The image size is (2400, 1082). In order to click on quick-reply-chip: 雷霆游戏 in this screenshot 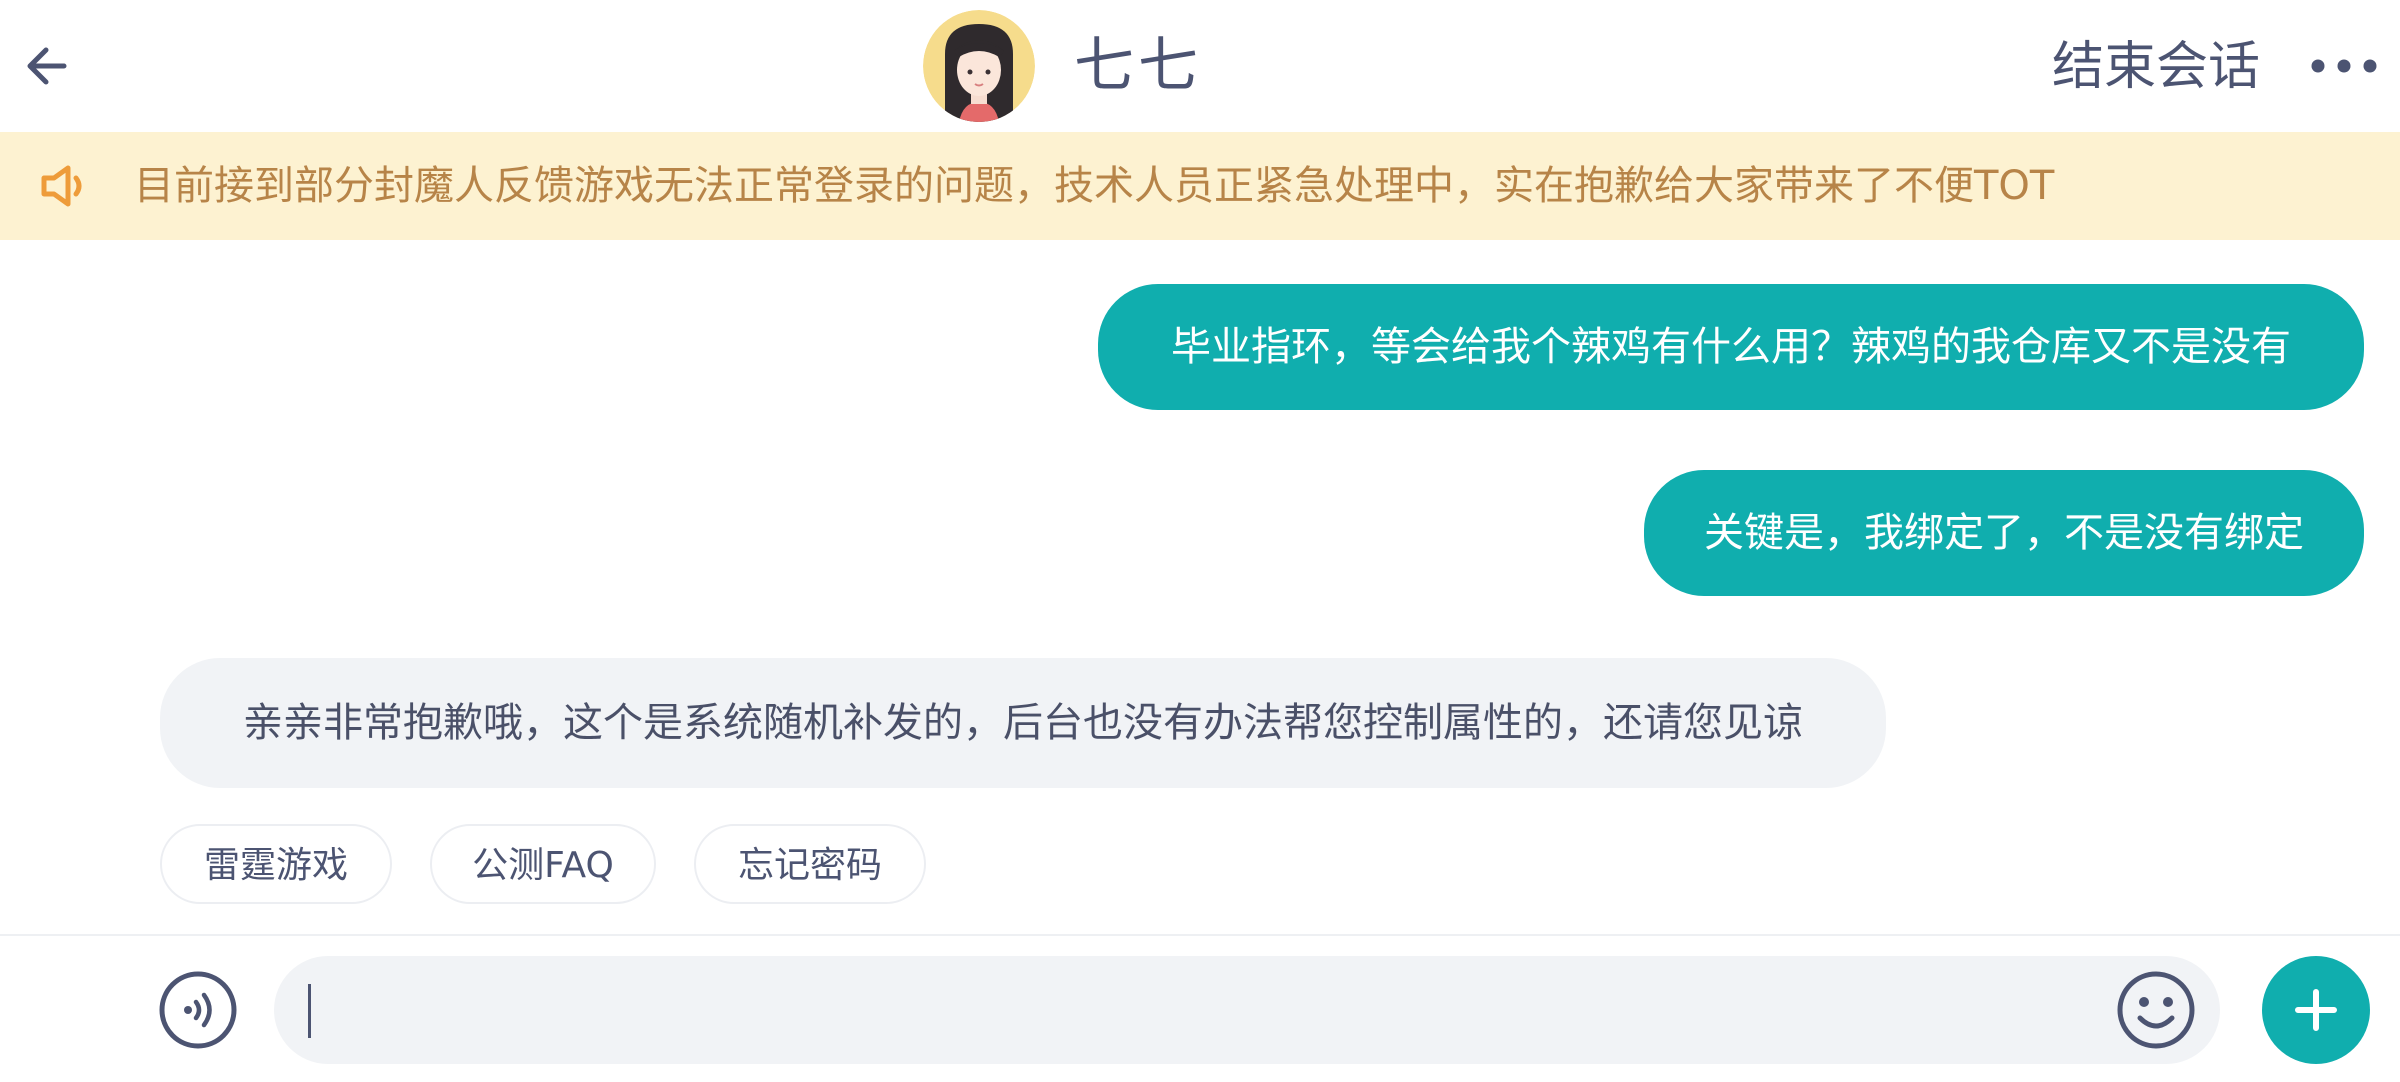, I will do `click(276, 864)`.